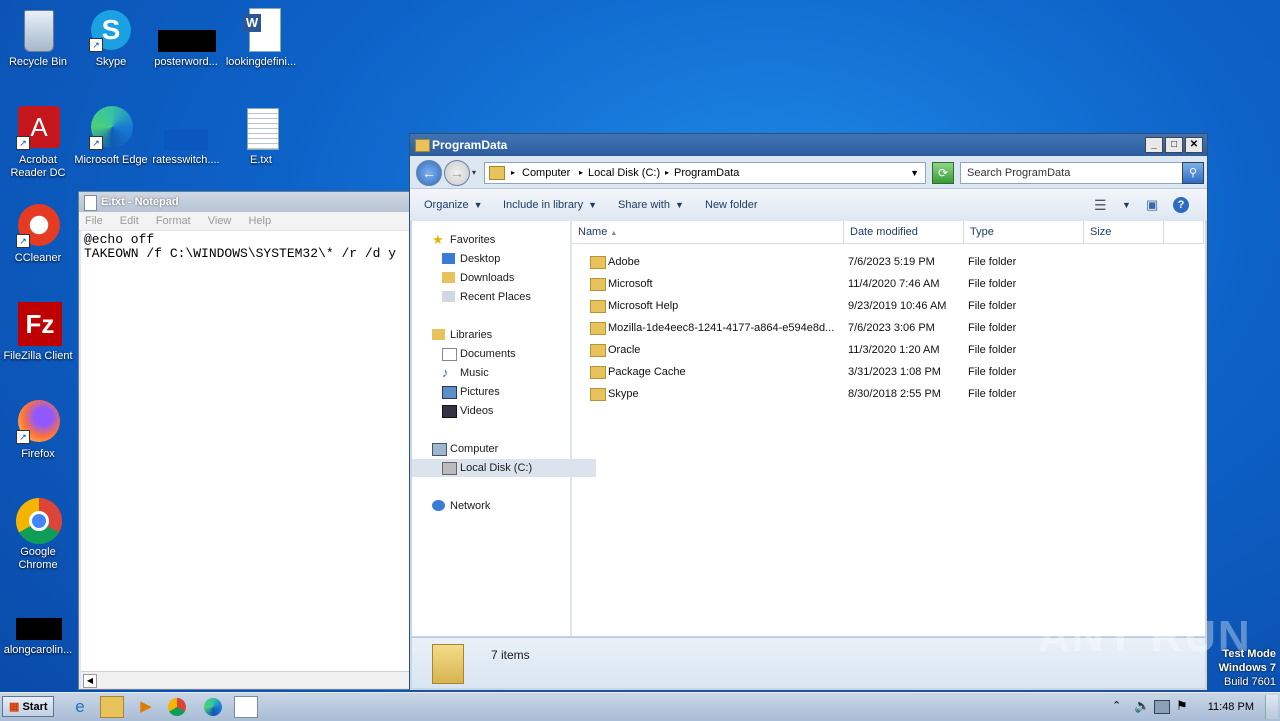 Image resolution: width=1280 pixels, height=721 pixels. What do you see at coordinates (449, 392) in the screenshot?
I see `pictures-icon` at bounding box center [449, 392].